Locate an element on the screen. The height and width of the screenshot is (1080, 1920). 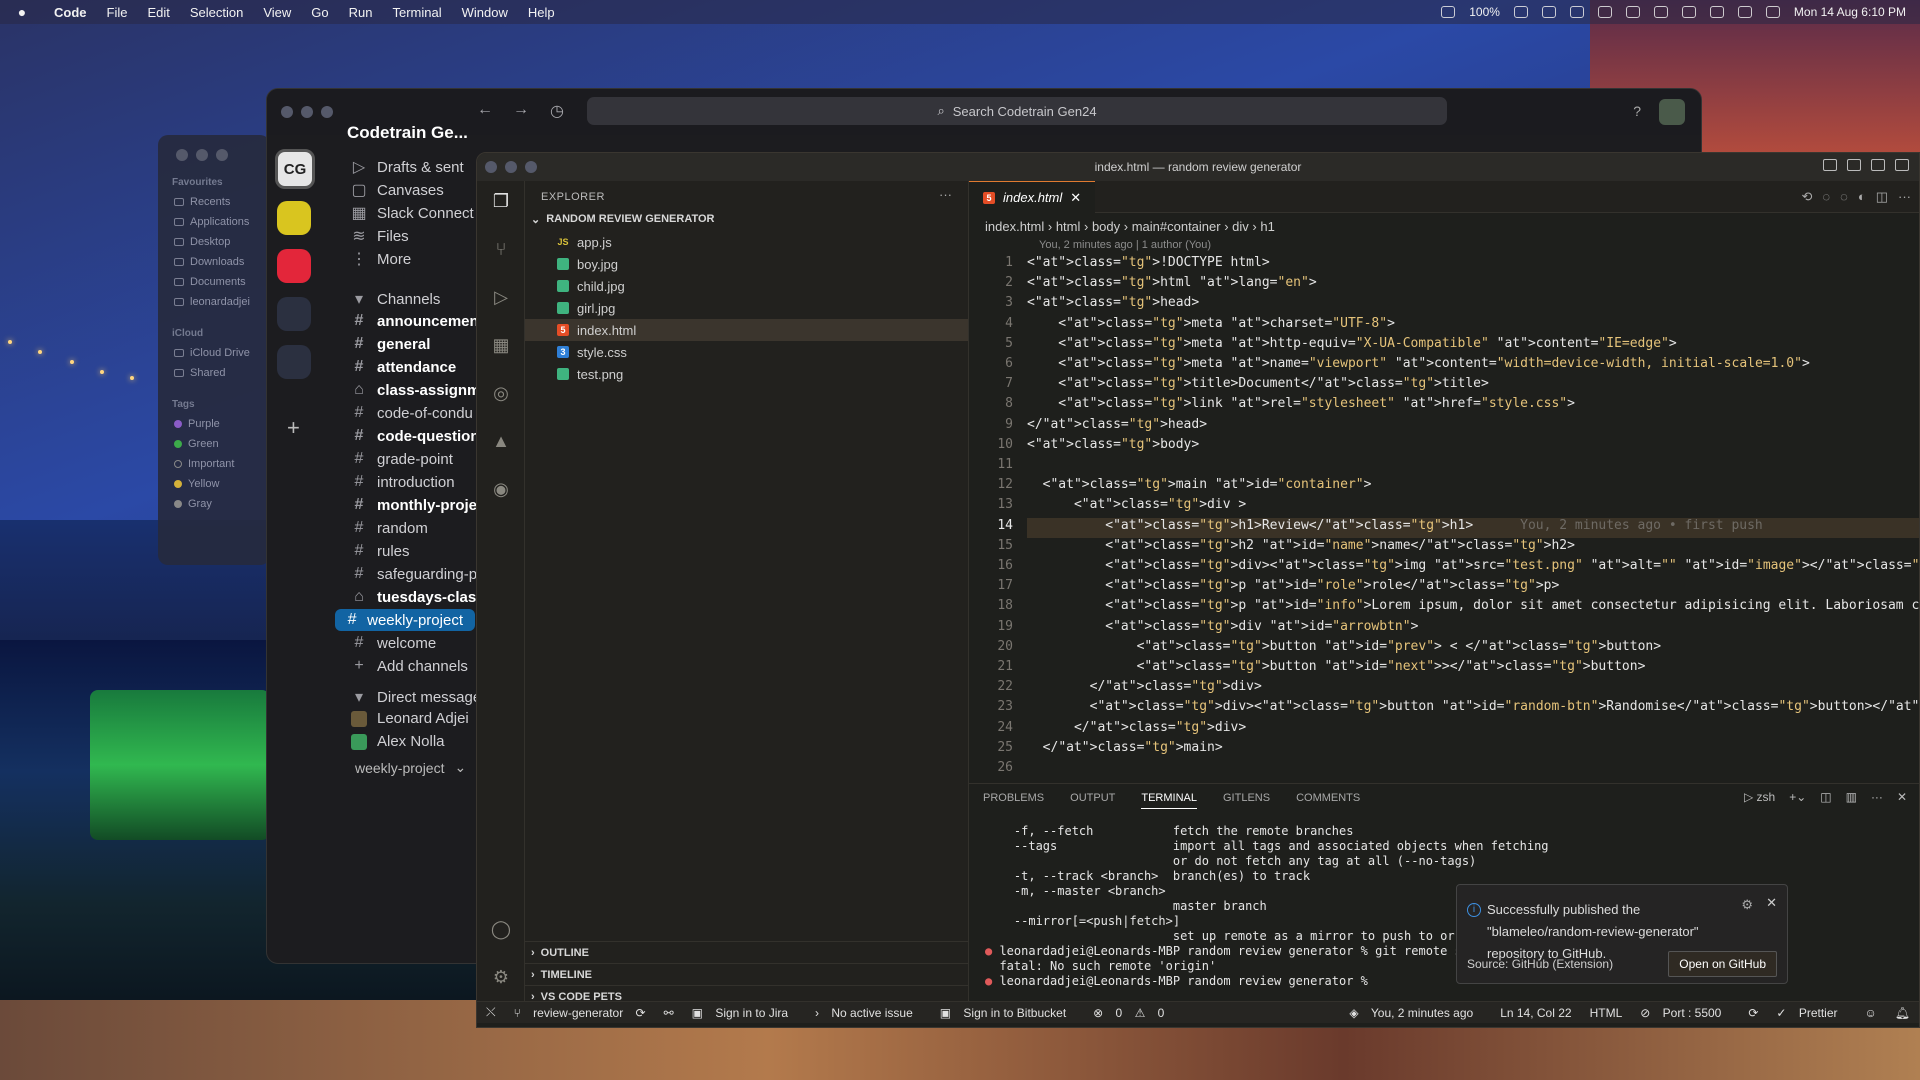
bitbucket-signin: ▣ Sign in to Bitbucket is located at coordinates (1007, 1013).